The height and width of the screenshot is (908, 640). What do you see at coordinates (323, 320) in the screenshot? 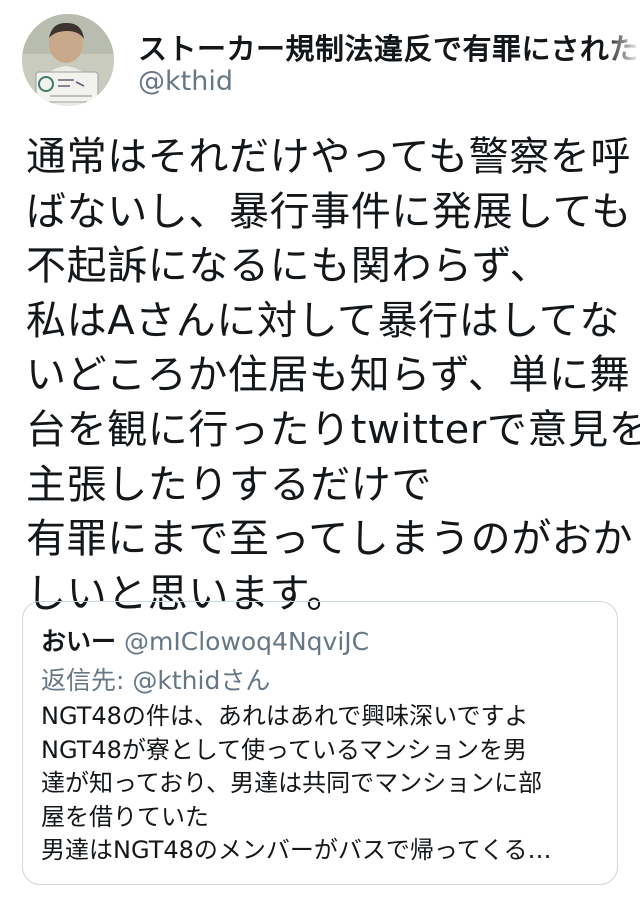
I see `tweet-text-line: 私はAさんに対して暴行はしてな` at bounding box center [323, 320].